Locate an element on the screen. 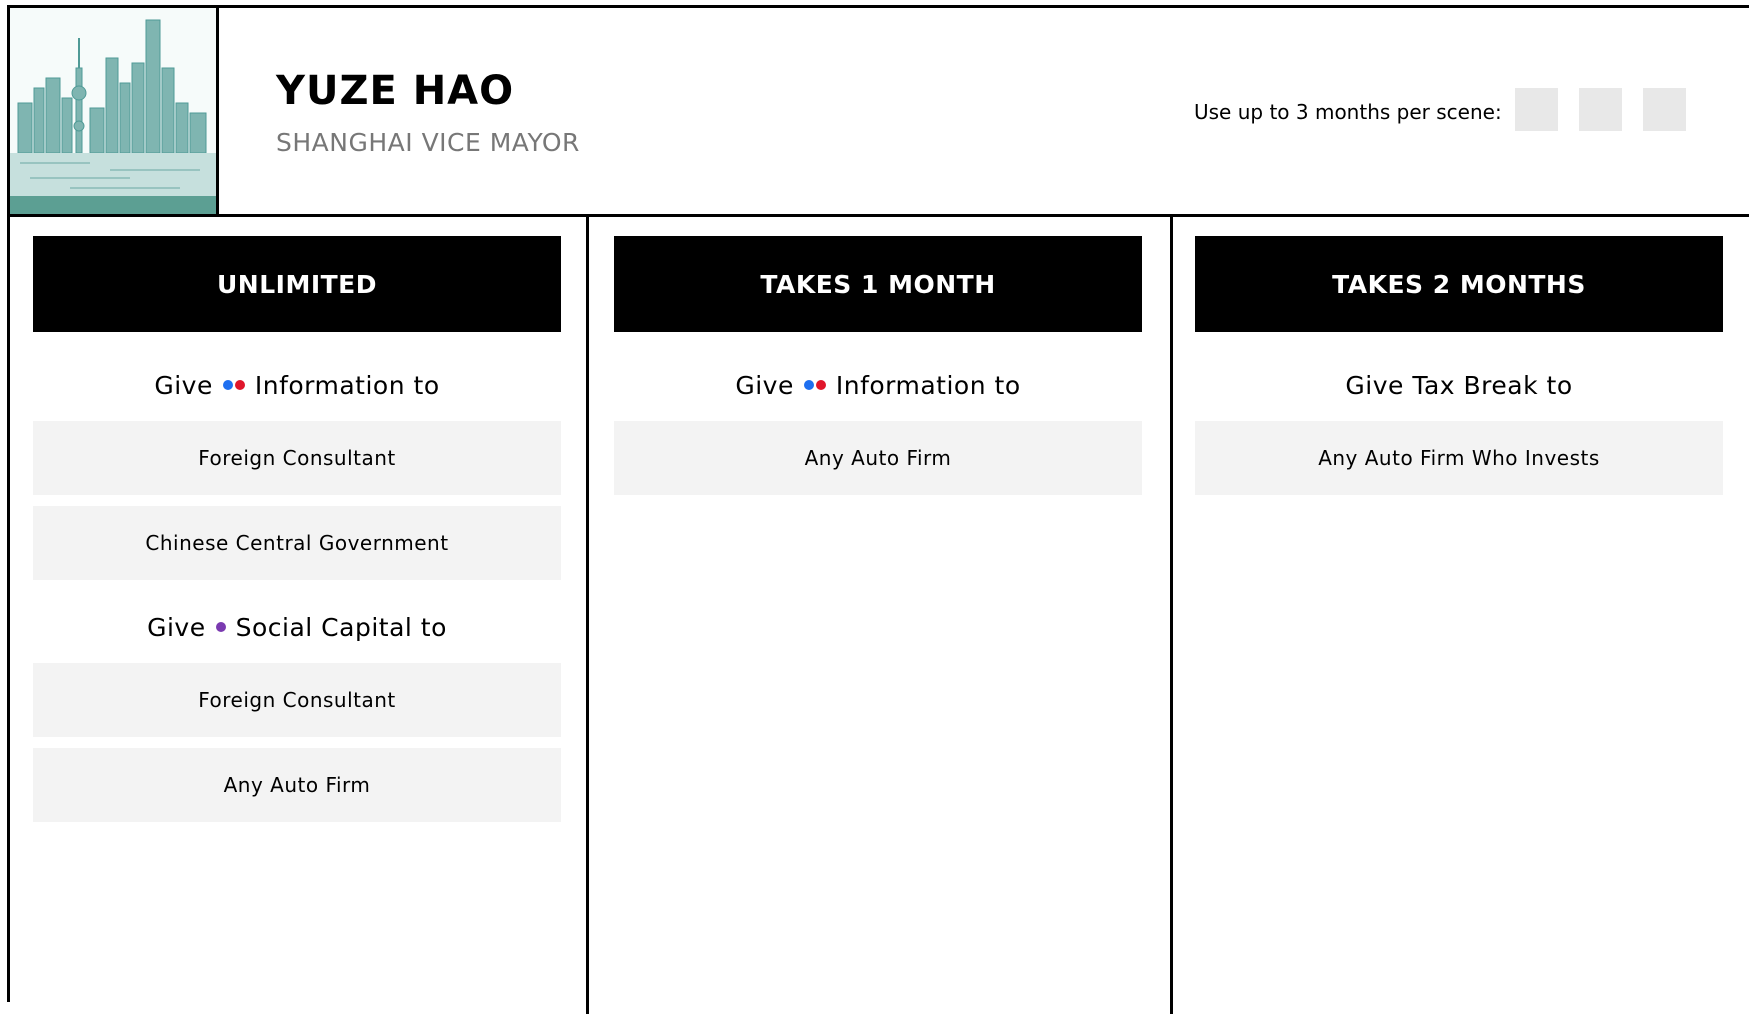  skyline-illustration is located at coordinates (113, 111).